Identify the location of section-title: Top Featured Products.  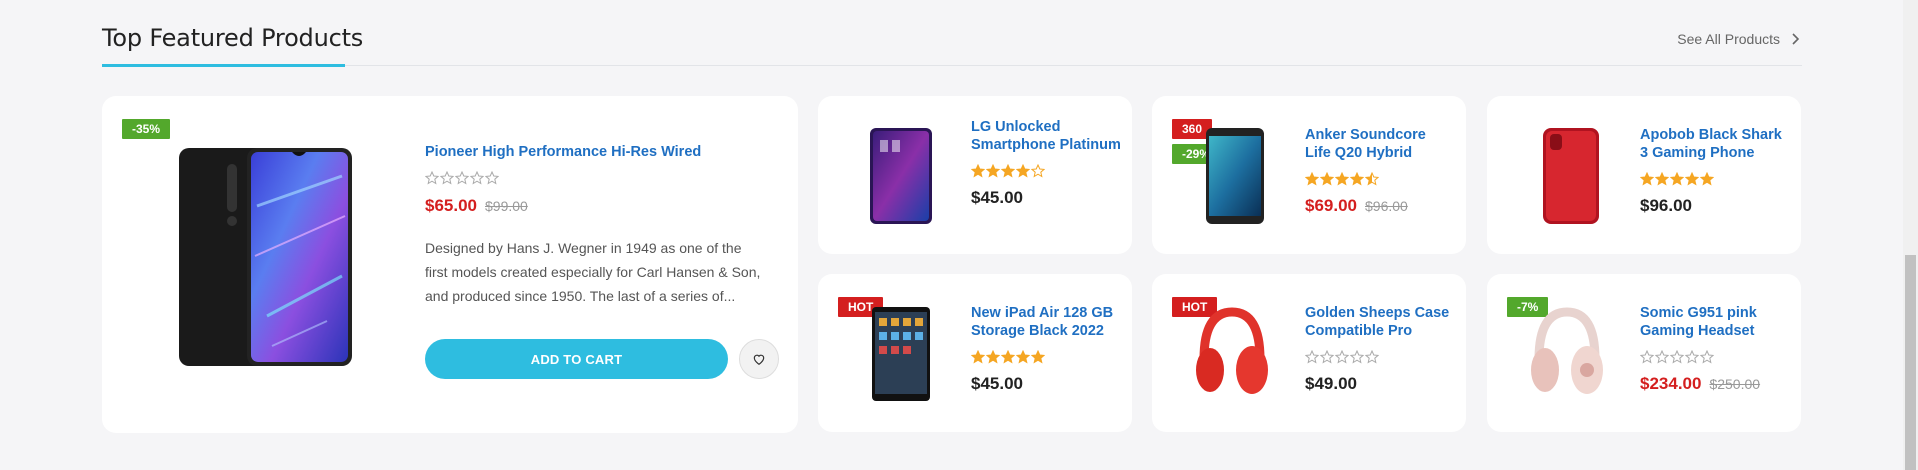
(233, 38).